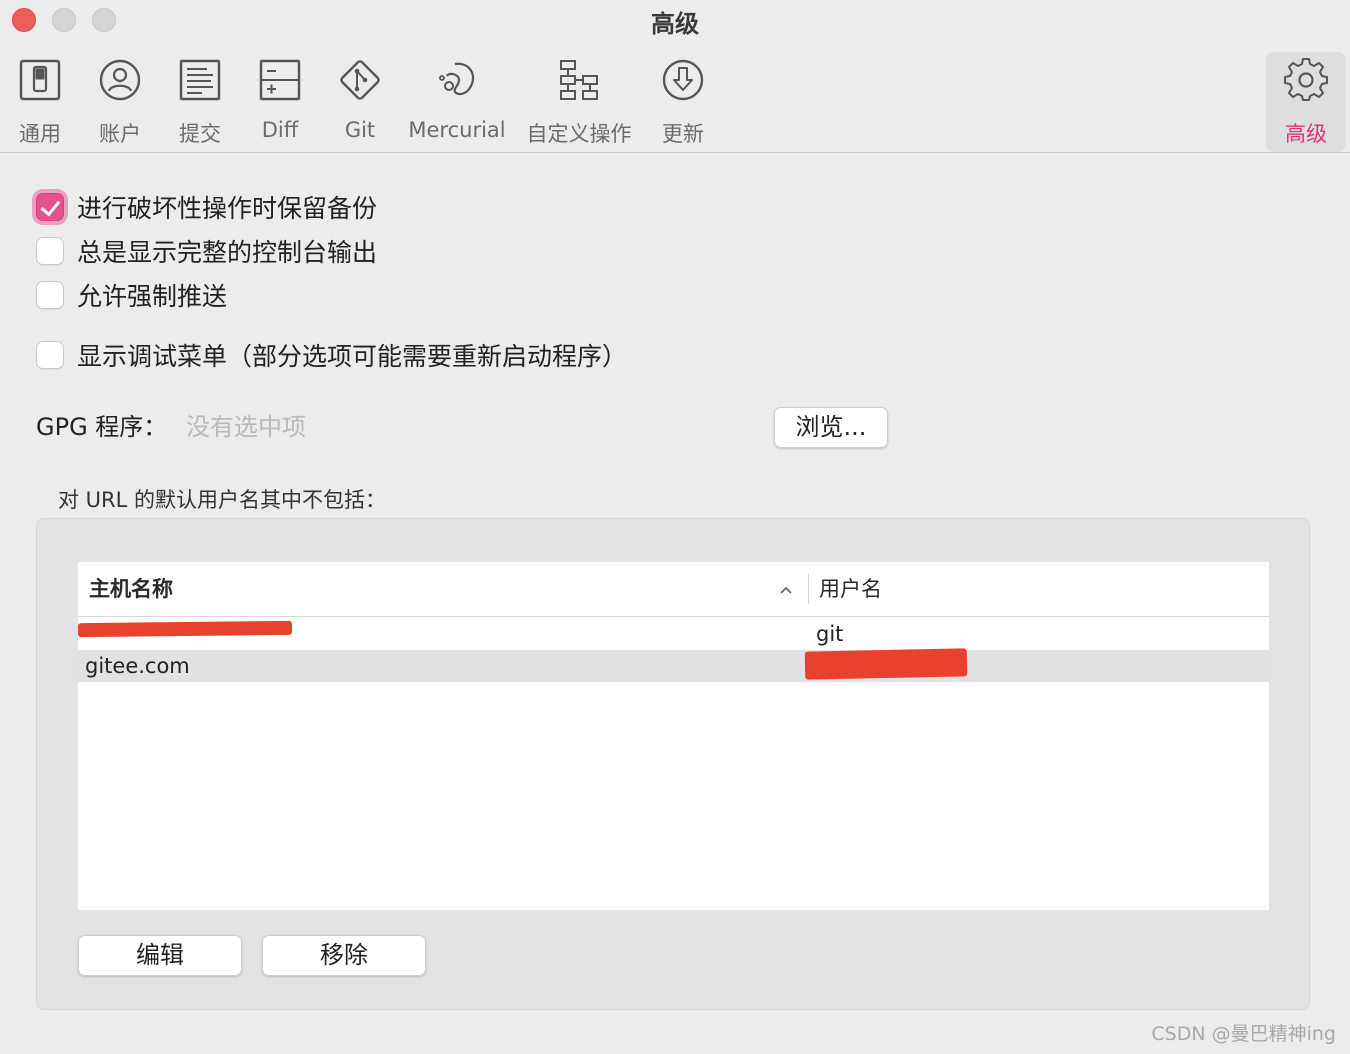 The width and height of the screenshot is (1350, 1054). I want to click on debug-menu-checkbox, so click(50, 355).